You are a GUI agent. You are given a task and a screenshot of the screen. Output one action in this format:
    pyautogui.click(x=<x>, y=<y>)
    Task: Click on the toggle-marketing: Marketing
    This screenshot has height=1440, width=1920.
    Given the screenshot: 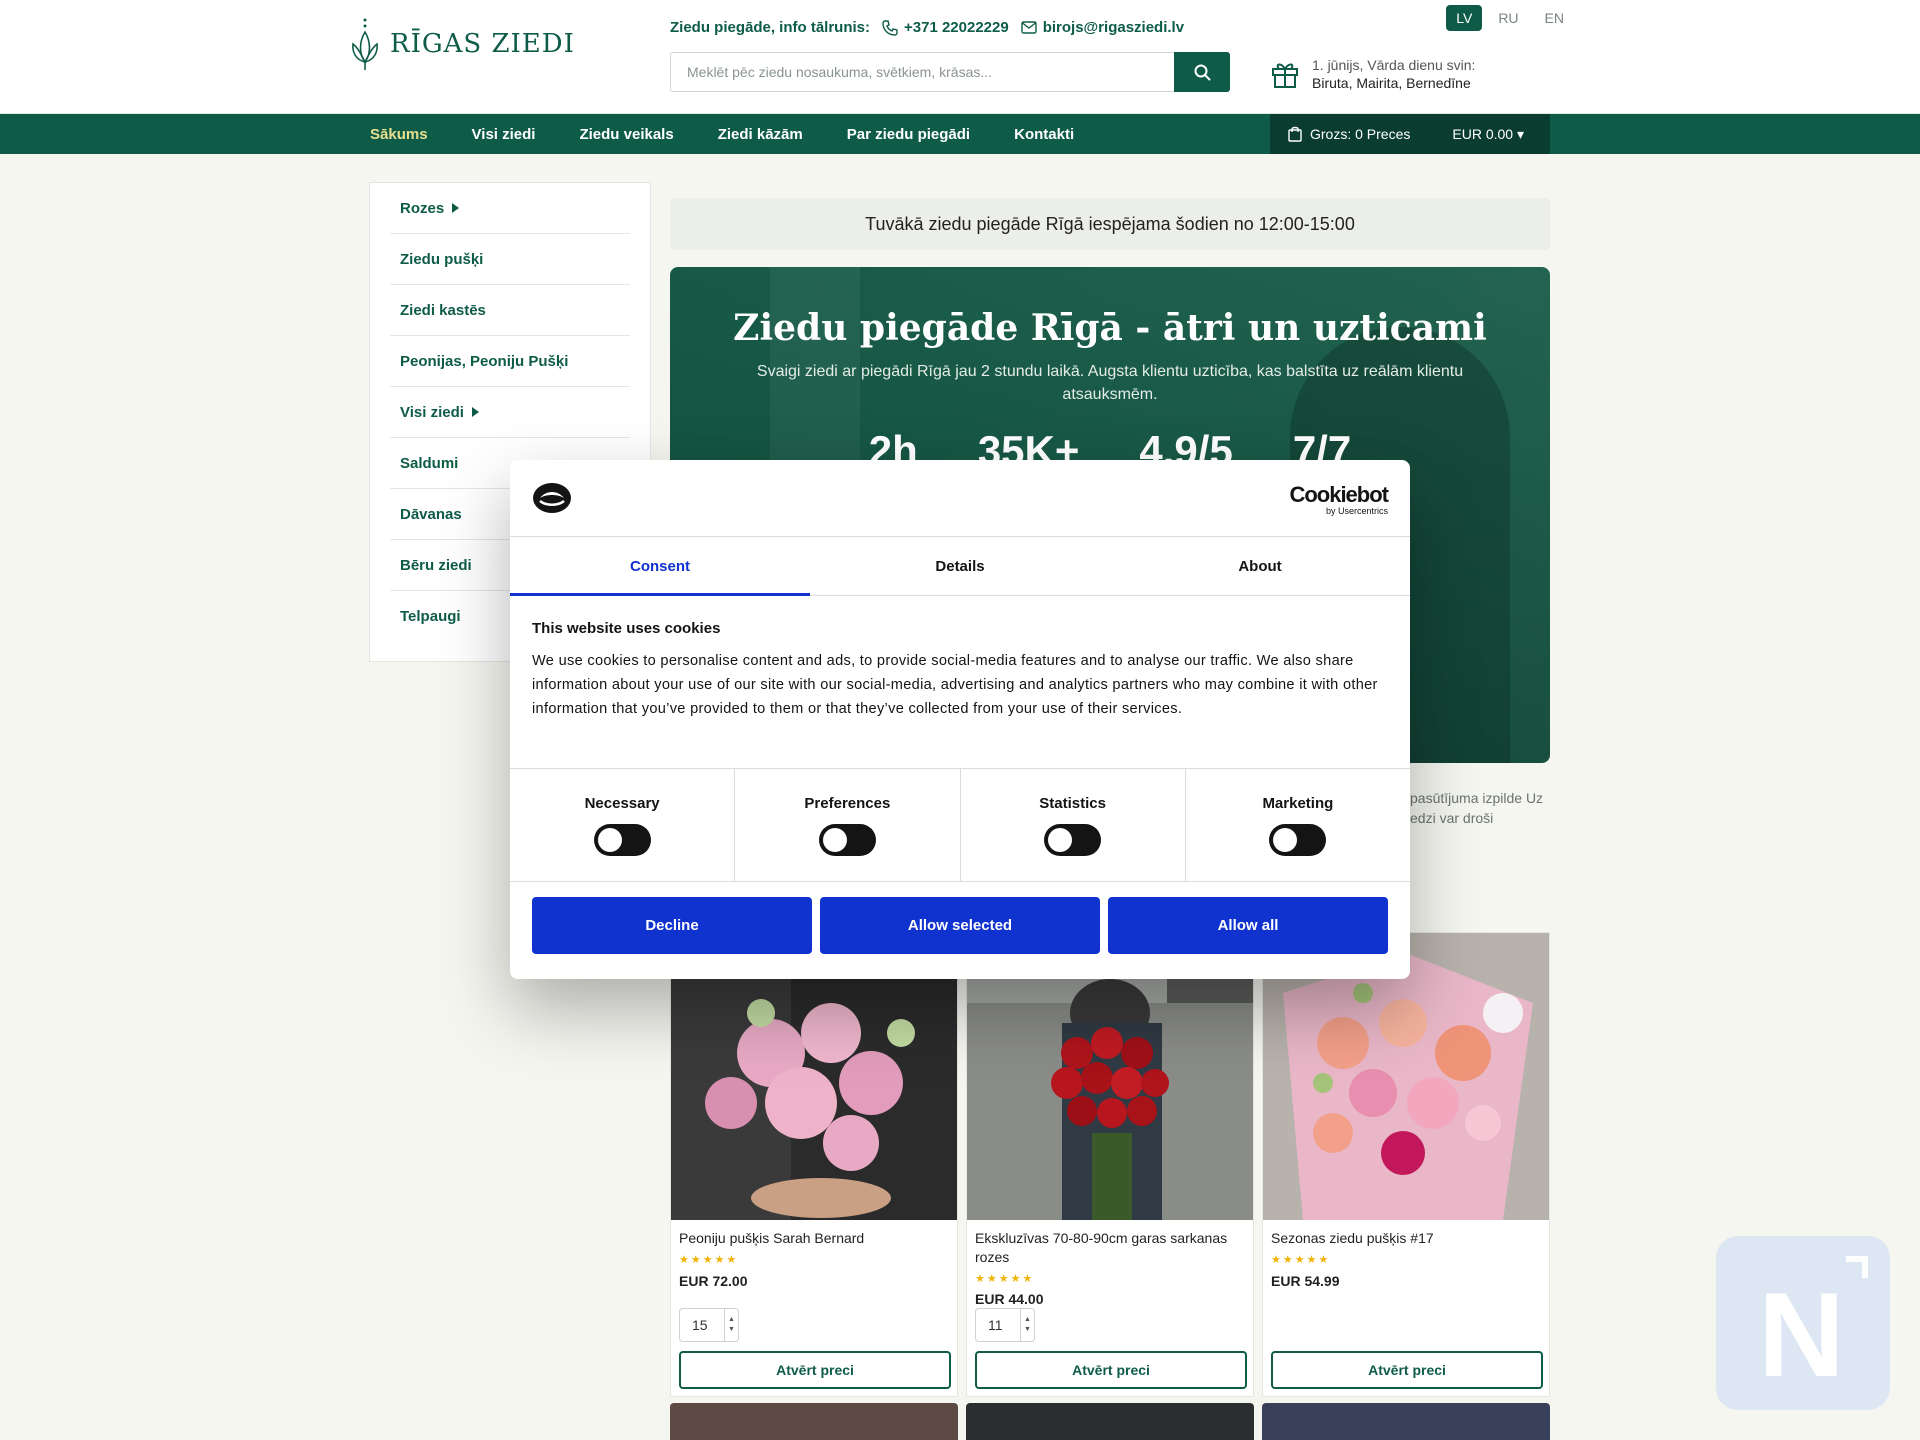 What is the action you would take?
    pyautogui.click(x=1298, y=825)
    